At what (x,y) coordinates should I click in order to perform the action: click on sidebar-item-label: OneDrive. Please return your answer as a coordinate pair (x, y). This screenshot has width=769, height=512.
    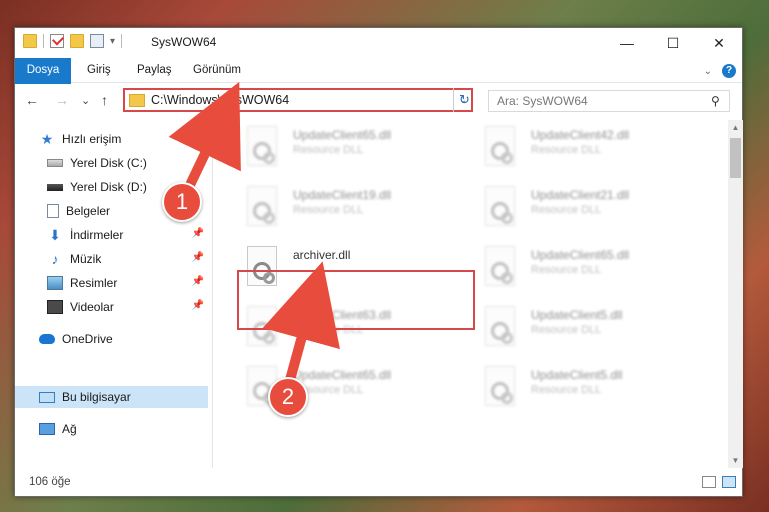
    Looking at the image, I should click on (87, 339).